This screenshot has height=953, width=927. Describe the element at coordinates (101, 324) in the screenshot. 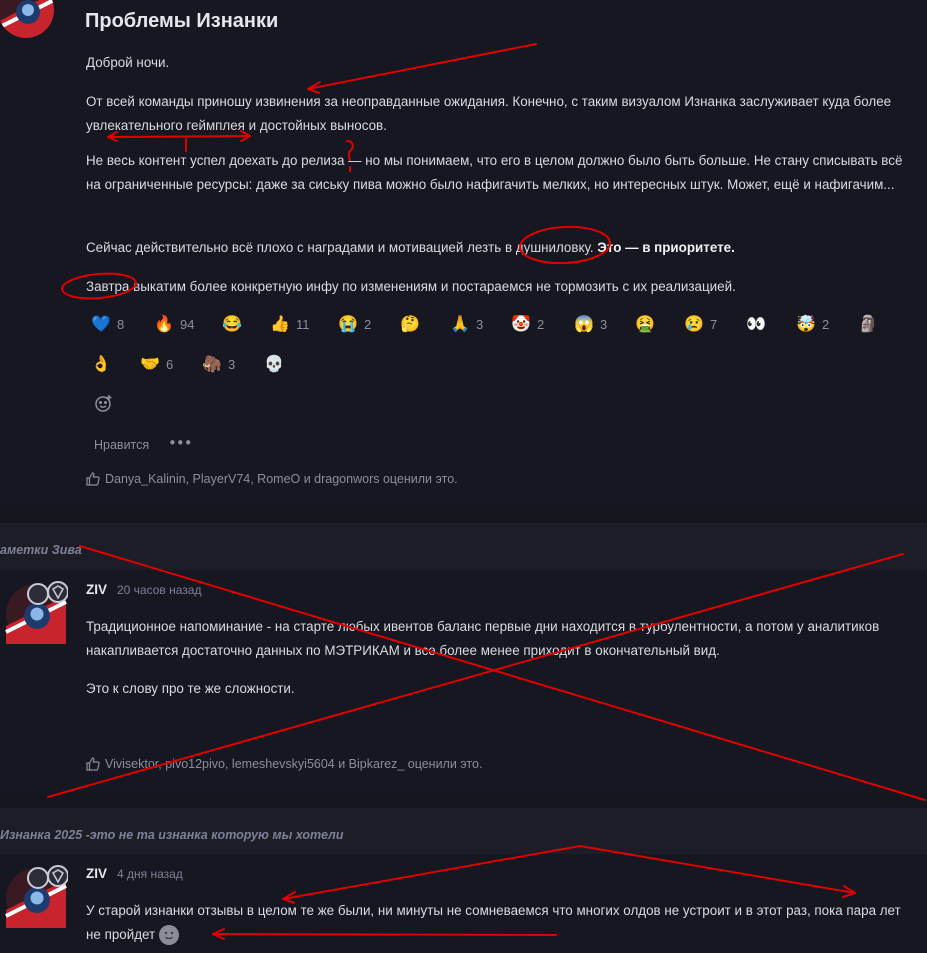

I see `blue-heart-icon: 💙` at that location.